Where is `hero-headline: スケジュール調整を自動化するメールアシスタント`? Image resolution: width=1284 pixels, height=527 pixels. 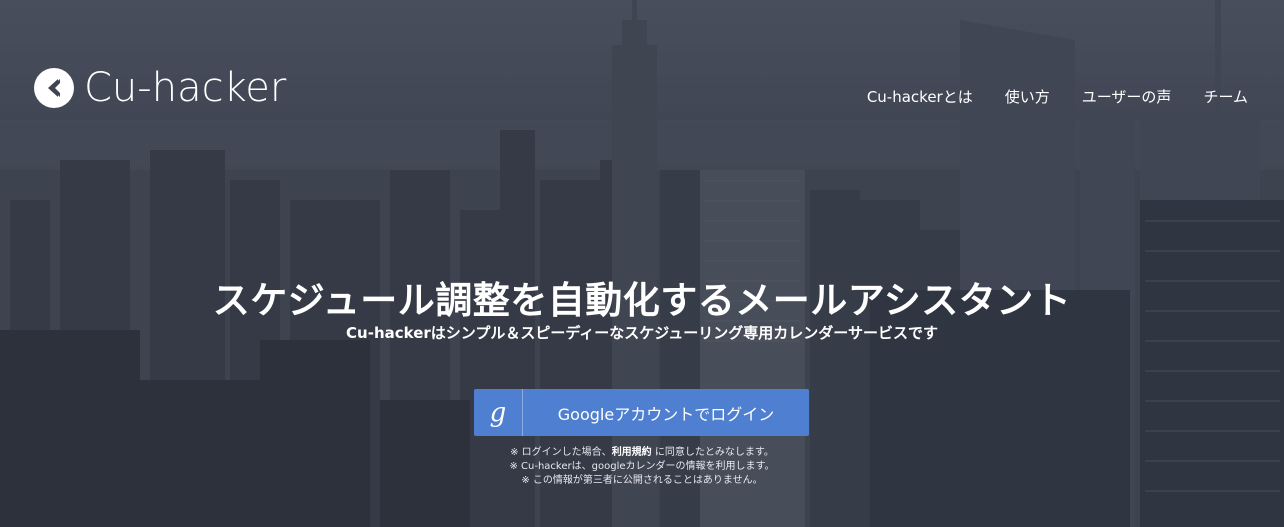
hero-headline: スケジュール調整を自動化するメールアシスタント is located at coordinates (642, 300).